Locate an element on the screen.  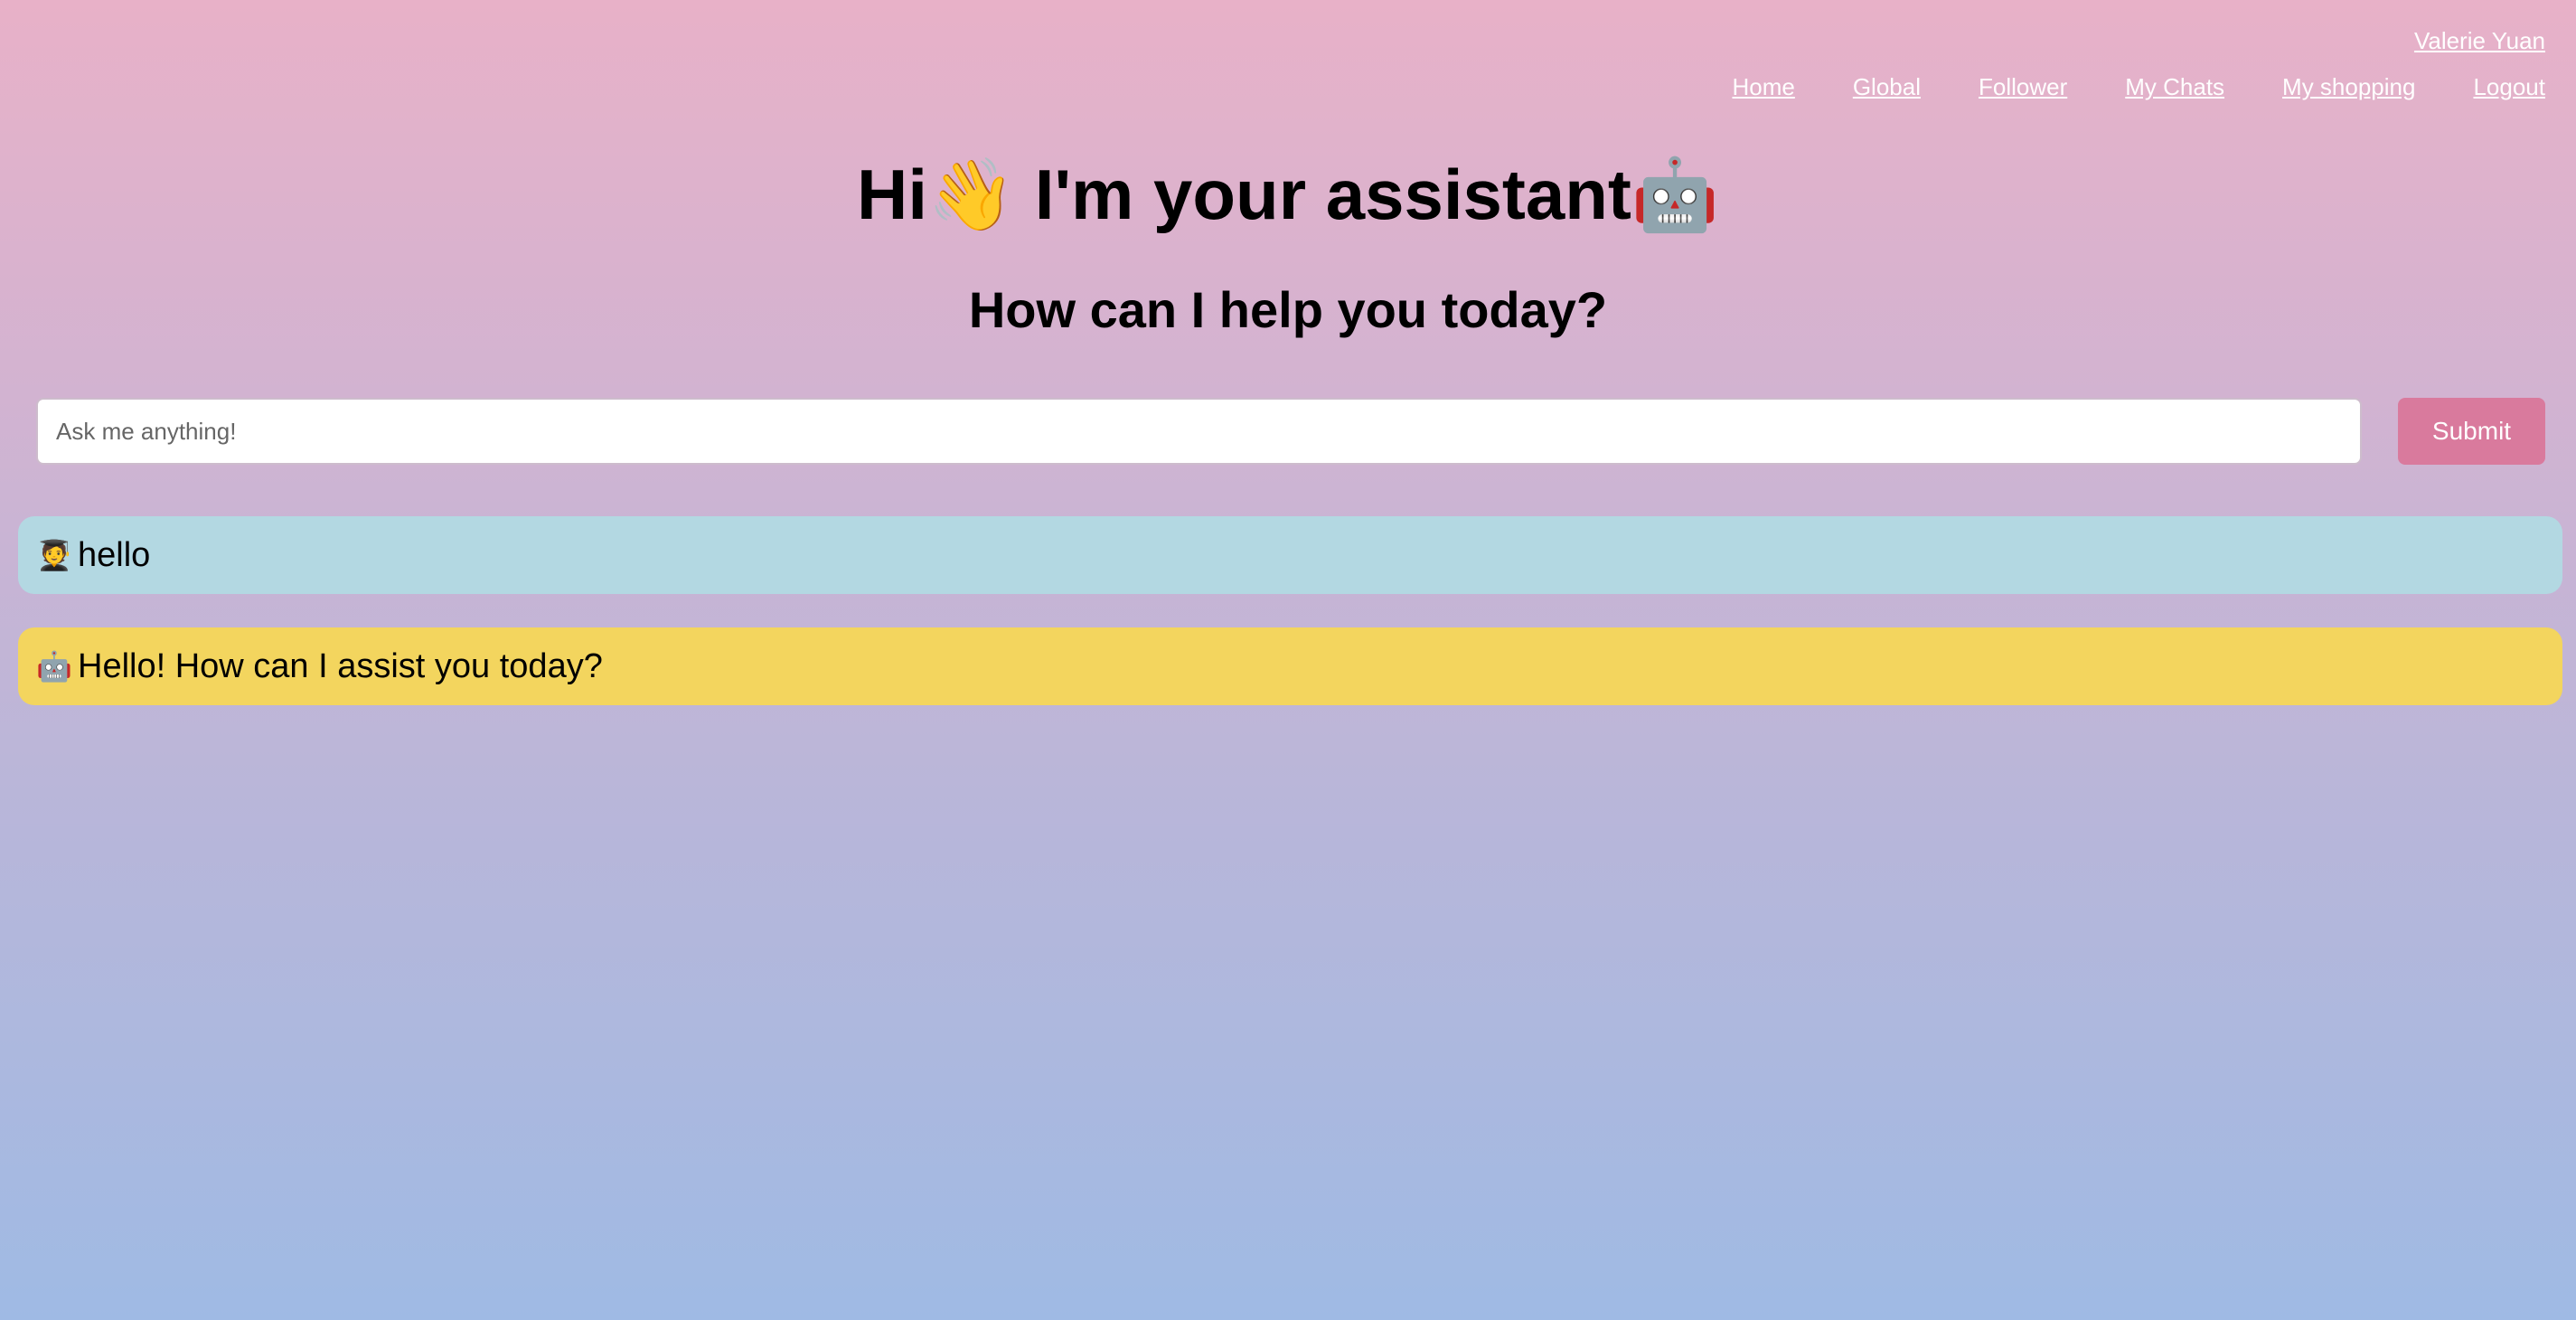
submit-button: Submit is located at coordinates (2472, 431).